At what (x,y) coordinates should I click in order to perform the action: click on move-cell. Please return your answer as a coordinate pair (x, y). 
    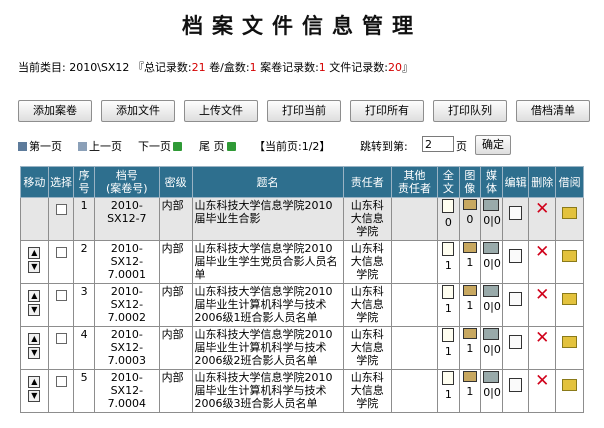
    Looking at the image, I should click on (34, 219).